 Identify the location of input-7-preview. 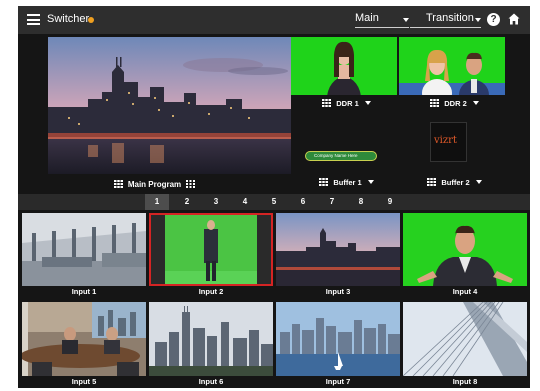
(338, 339).